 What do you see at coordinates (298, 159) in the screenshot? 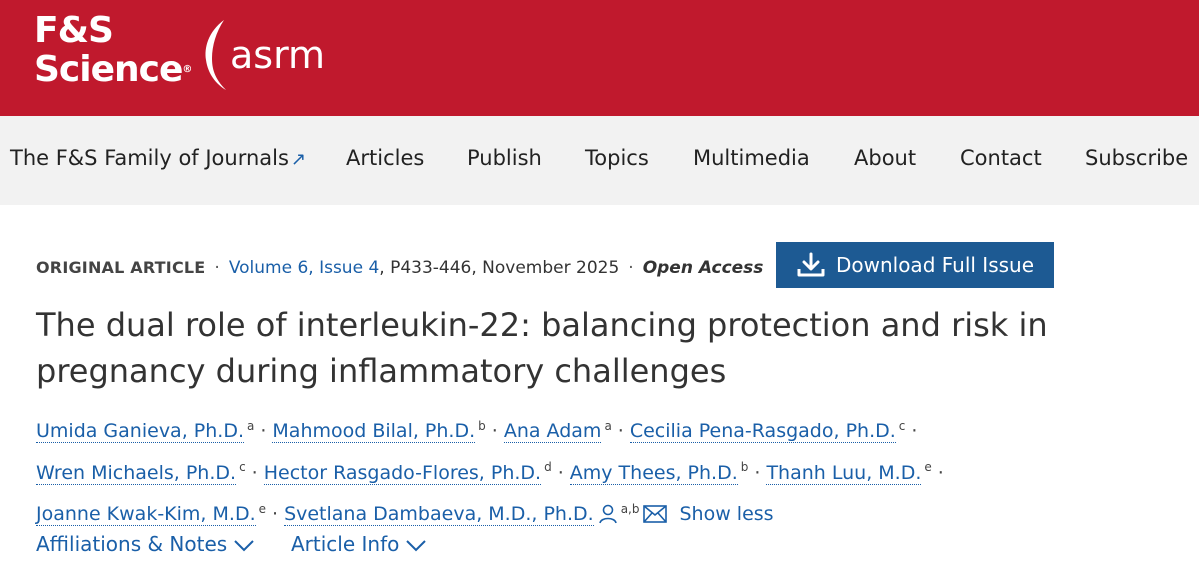
I see `external-link-icon: ↗` at bounding box center [298, 159].